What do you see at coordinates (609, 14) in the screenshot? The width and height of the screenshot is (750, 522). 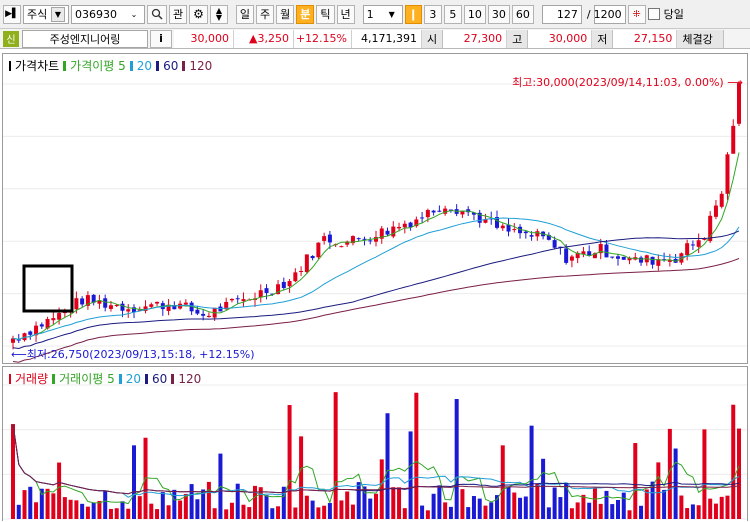 I see `total-count-input: 1200` at bounding box center [609, 14].